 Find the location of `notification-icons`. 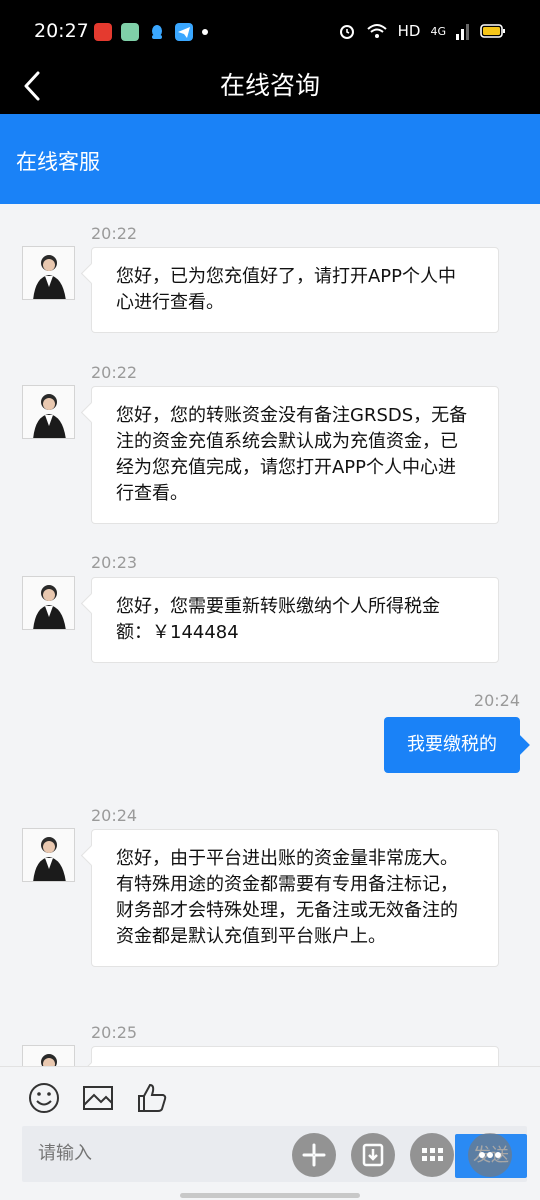

notification-icons is located at coordinates (151, 32).